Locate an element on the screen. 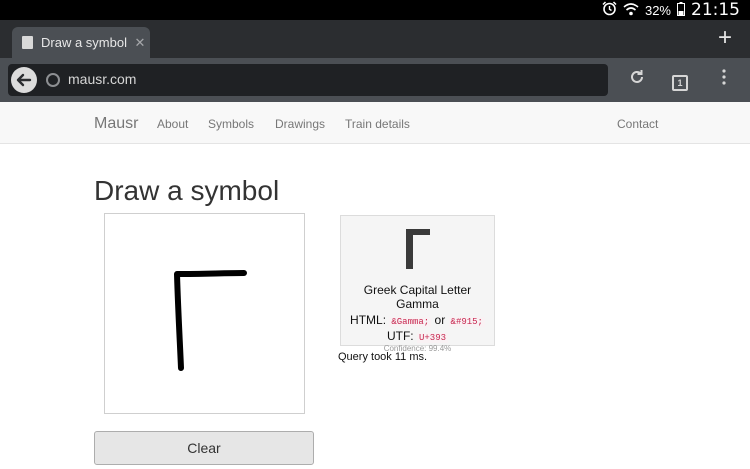 The width and height of the screenshot is (750, 469). html-entity: &Gamma; is located at coordinates (410, 322).